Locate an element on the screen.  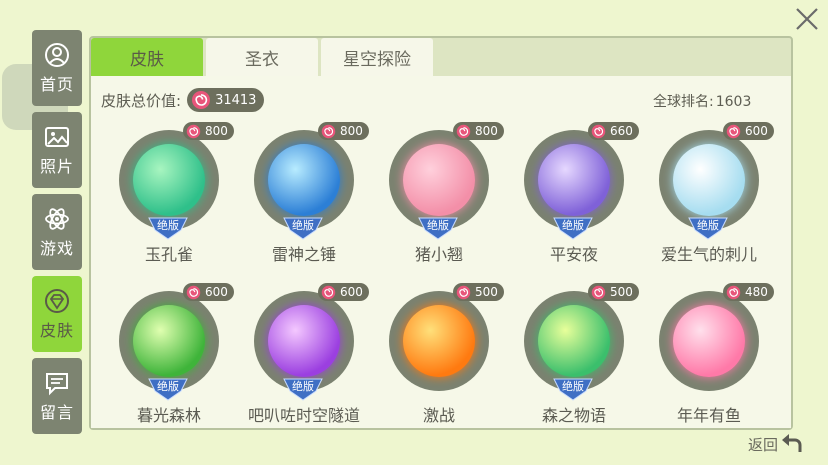
skin-card: 500 绝版森之物语 is located at coordinates (573, 361).